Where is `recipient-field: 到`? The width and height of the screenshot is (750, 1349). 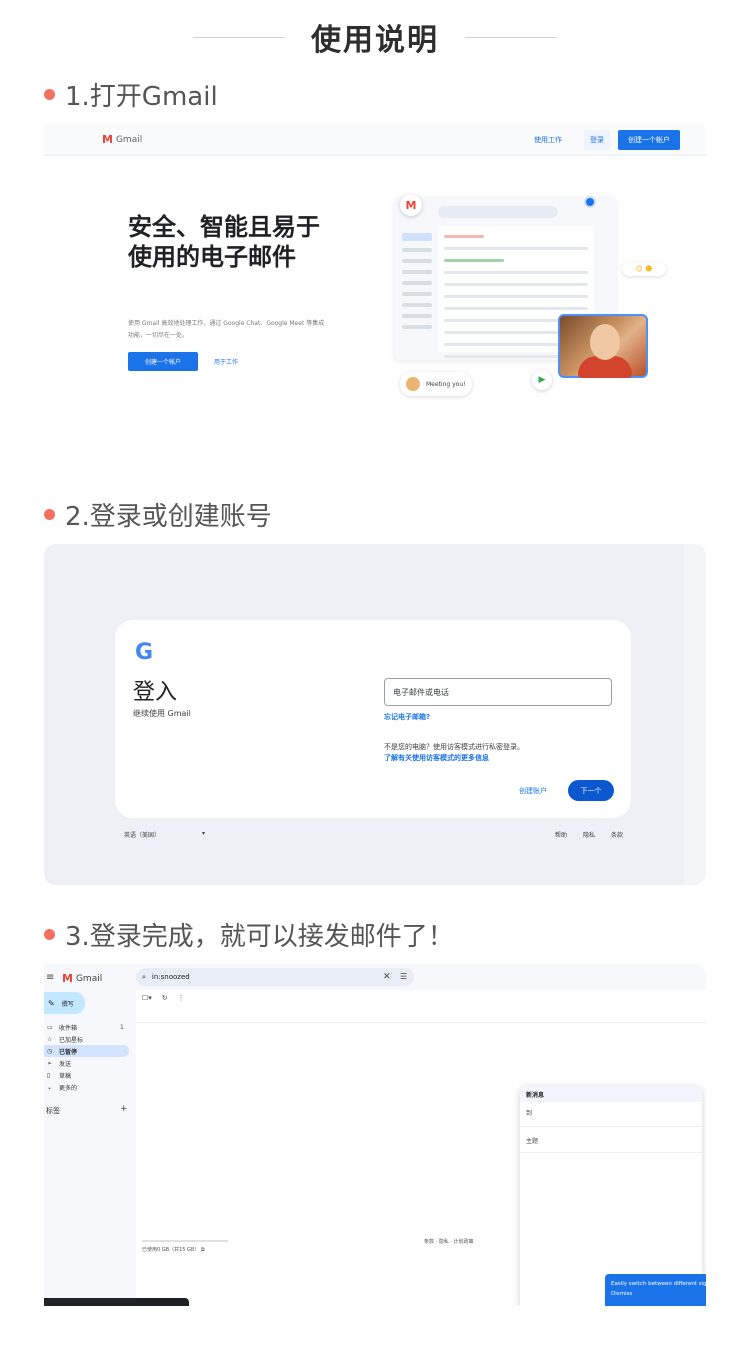 recipient-field: 到 is located at coordinates (529, 1112).